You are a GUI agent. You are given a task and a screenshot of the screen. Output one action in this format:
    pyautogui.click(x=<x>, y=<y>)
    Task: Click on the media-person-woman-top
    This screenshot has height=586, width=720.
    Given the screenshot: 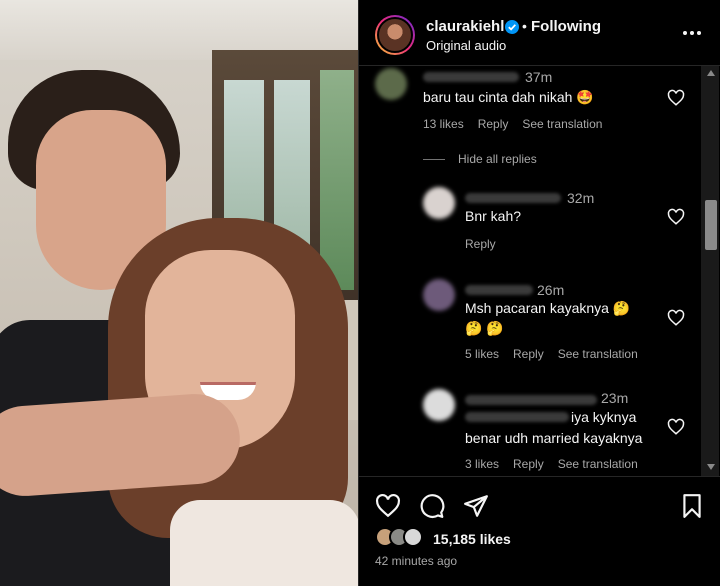 What is the action you would take?
    pyautogui.click(x=264, y=543)
    